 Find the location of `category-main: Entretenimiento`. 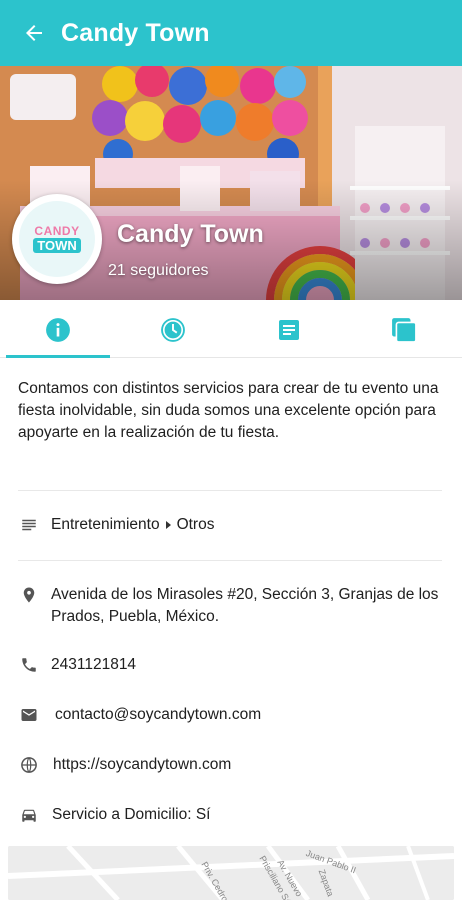

category-main: Entretenimiento is located at coordinates (105, 524).